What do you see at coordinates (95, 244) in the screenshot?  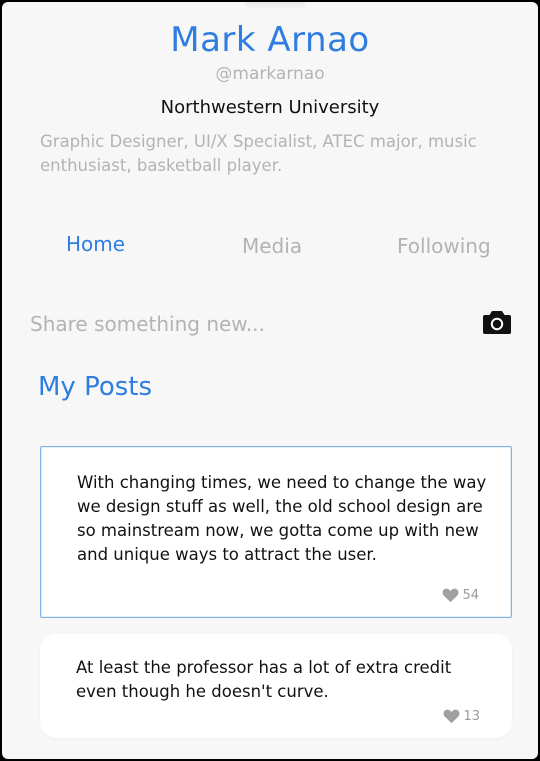 I see `tab-home: Home` at bounding box center [95, 244].